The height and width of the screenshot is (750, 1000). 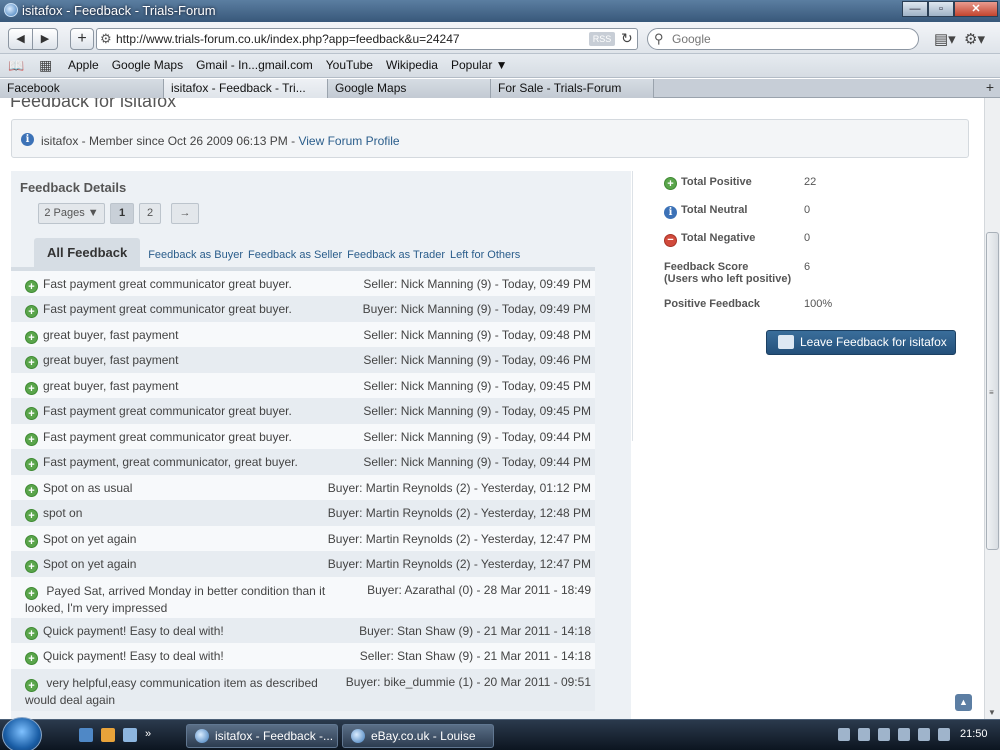 I want to click on taskbar-item-ebay: eBay.co.uk - Louise, so click(x=418, y=736).